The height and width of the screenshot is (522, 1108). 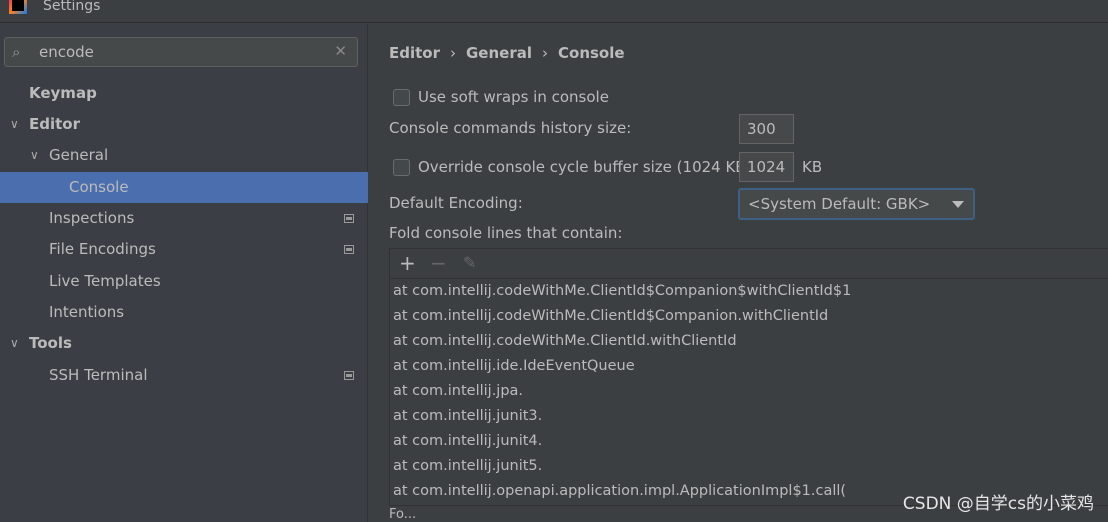 What do you see at coordinates (16, 52) in the screenshot?
I see `search-icon: ⌕` at bounding box center [16, 52].